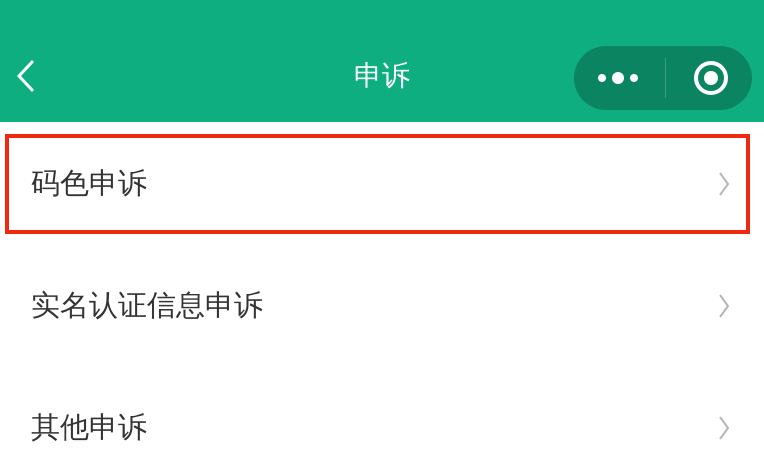 The width and height of the screenshot is (764, 471). Describe the element at coordinates (147, 305) in the screenshot. I see `item-label: 实名认证信息申诉` at that location.